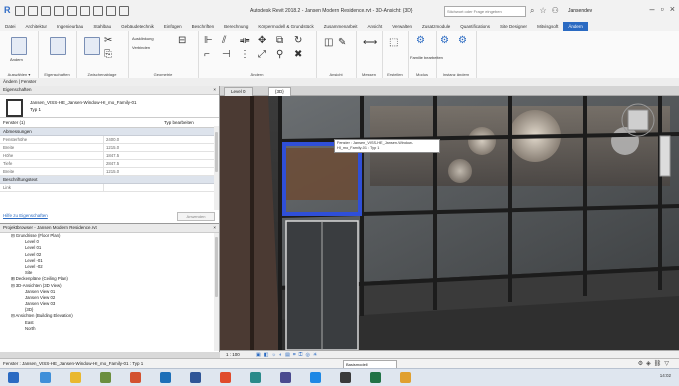  Describe the element at coordinates (108, 54) in the screenshot. I see `copy-icon: ⎘` at that location.